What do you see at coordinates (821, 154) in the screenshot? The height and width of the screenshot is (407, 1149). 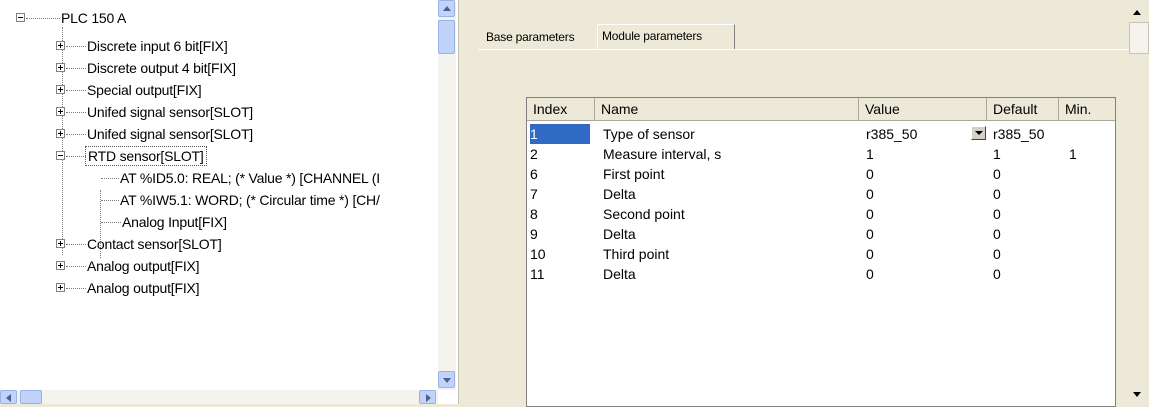 I see `table-row: 2 Measure interval, s 1 1 1` at bounding box center [821, 154].